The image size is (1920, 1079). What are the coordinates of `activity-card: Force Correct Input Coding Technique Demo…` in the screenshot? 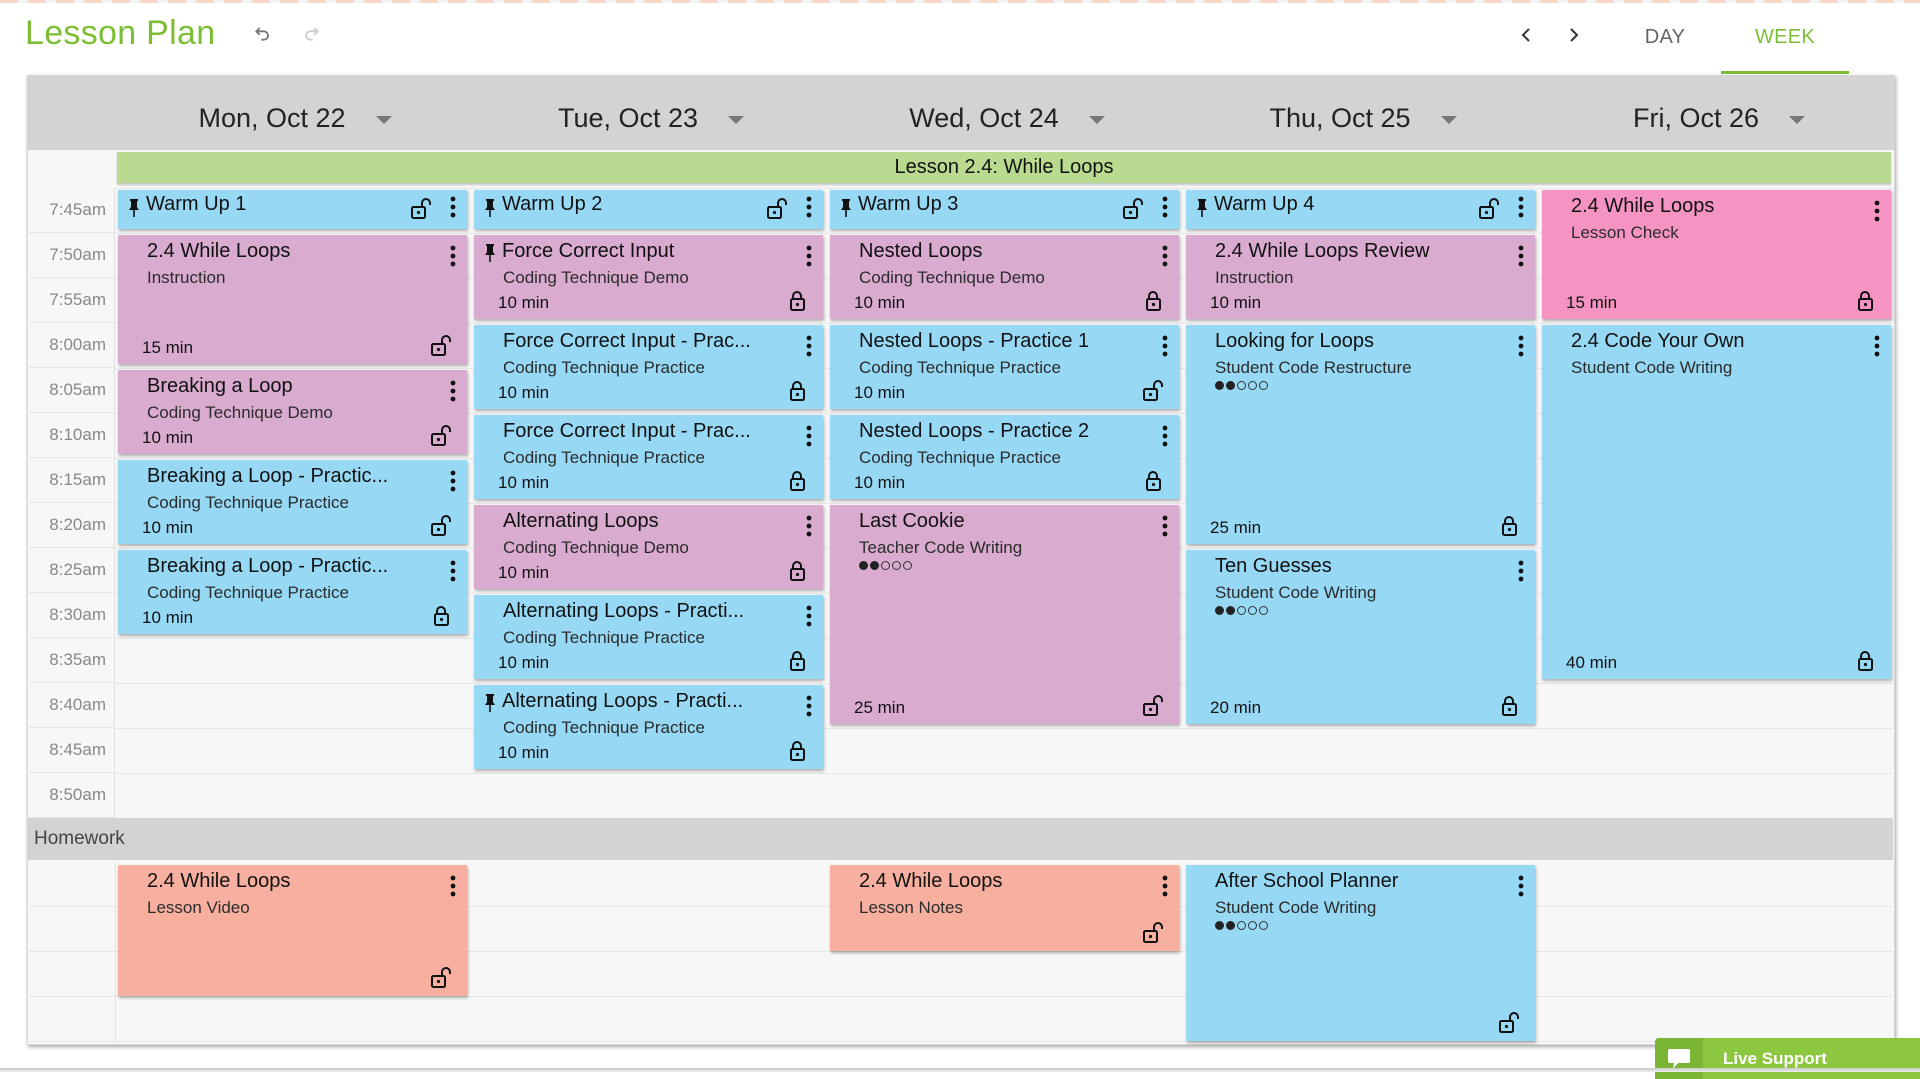 It's located at (648, 277).